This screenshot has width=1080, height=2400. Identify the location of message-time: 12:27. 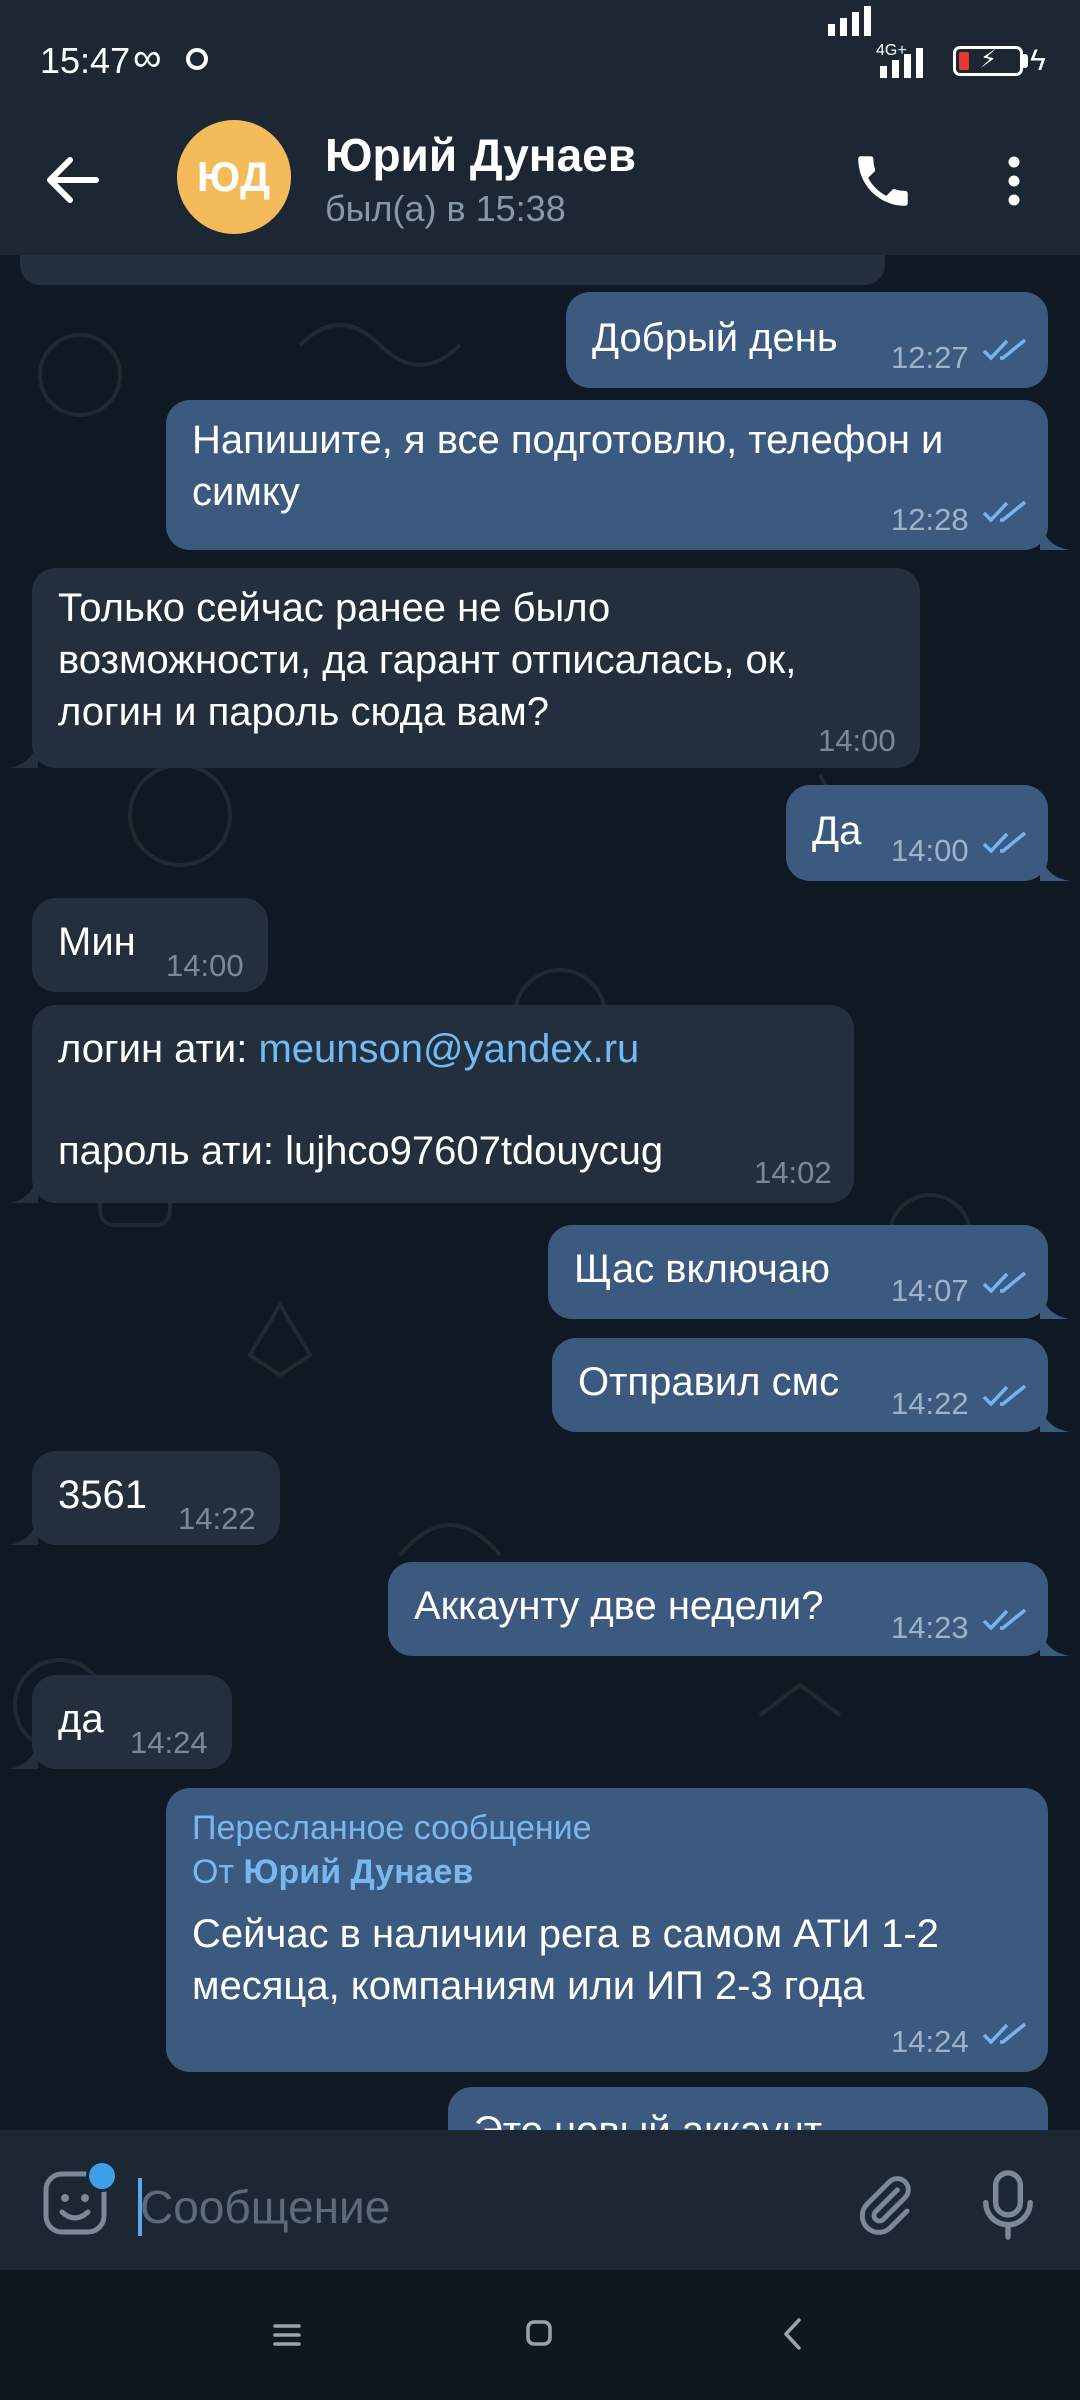
(930, 357).